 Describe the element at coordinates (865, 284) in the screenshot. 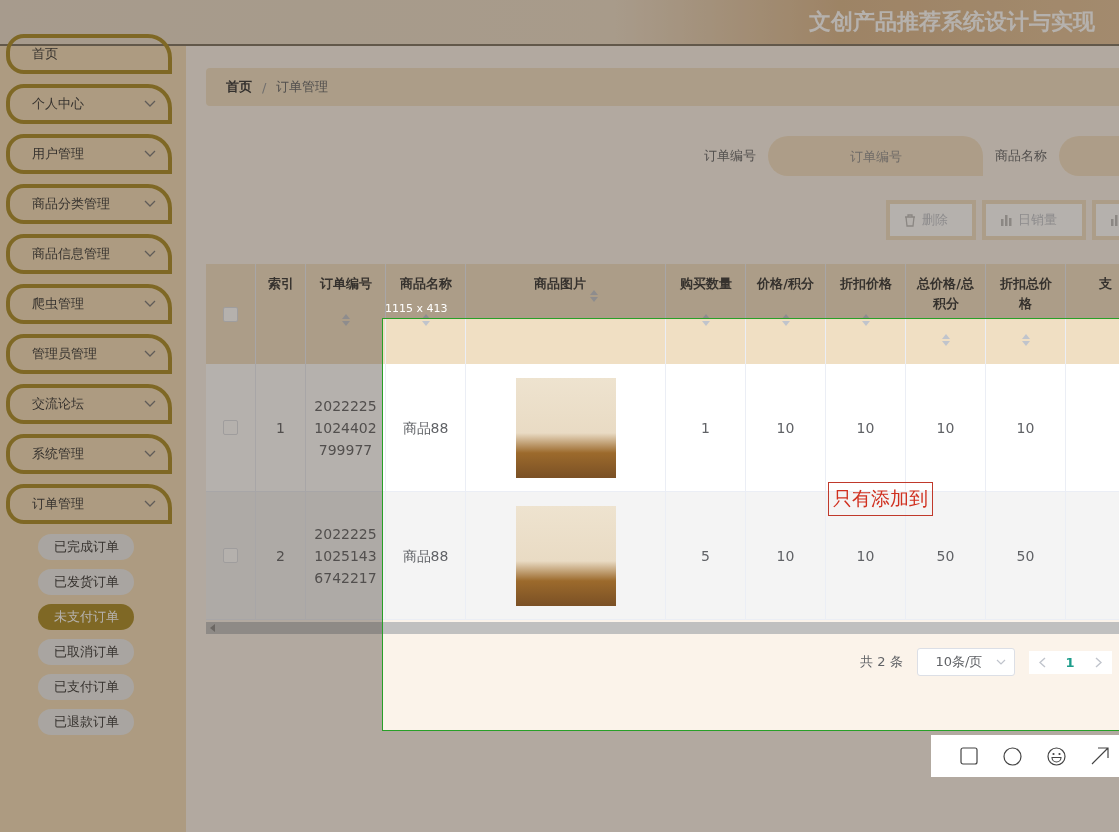

I see `column-header: 折扣价格` at that location.